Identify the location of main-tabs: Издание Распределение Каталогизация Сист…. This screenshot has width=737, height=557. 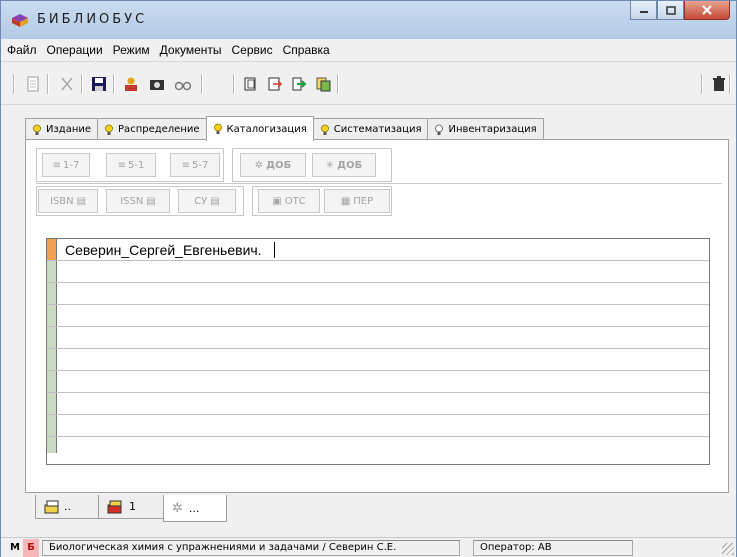
(284, 128).